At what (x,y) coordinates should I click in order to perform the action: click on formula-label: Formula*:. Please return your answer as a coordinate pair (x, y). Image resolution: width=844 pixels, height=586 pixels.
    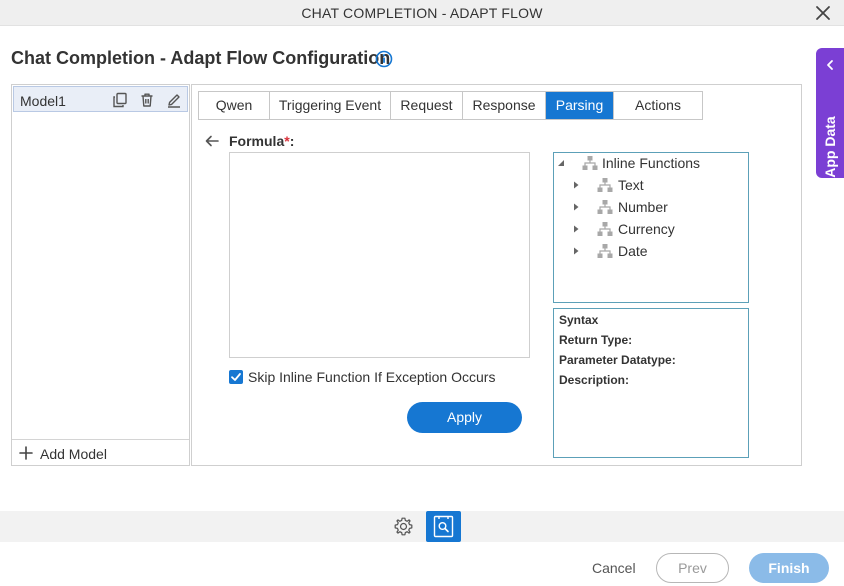
    Looking at the image, I should click on (261, 141).